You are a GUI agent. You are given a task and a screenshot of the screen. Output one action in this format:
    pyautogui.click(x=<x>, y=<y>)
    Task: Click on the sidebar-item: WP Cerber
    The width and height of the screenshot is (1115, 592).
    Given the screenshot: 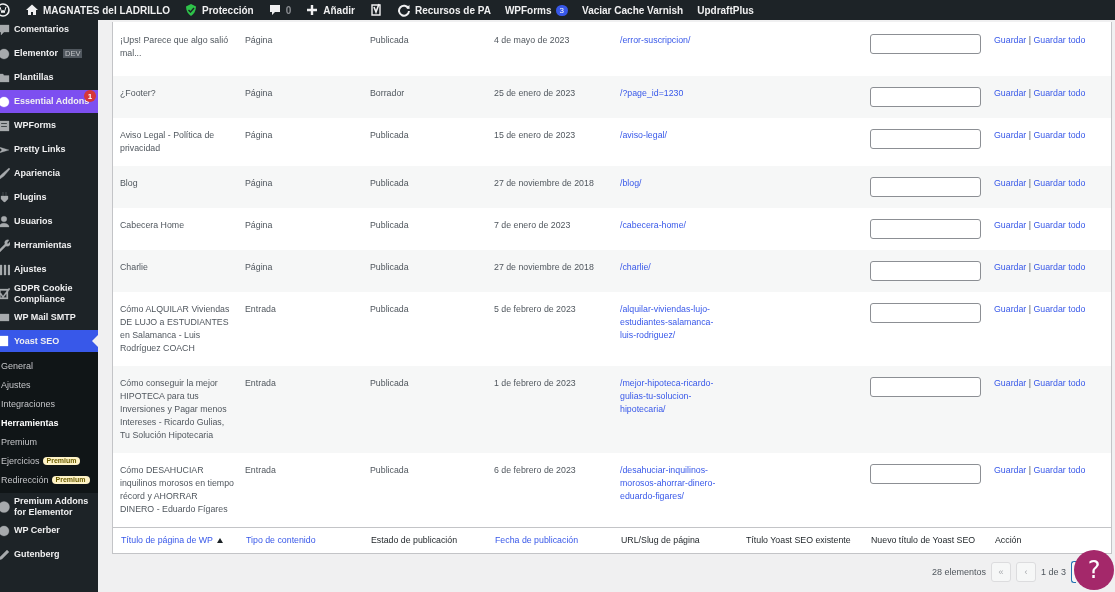 What is the action you would take?
    pyautogui.click(x=49, y=530)
    